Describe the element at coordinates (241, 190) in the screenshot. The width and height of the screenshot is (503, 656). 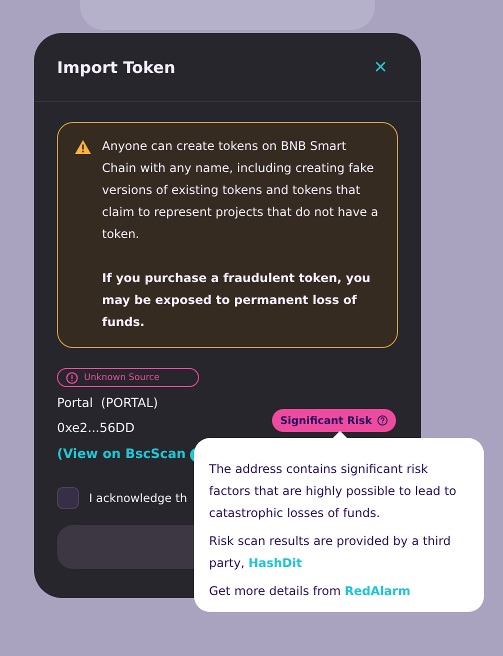
I see `warning-text: Anyone can create tokens on BNB Smart Chain with any name, including creating fake versions of existing tokens and tokens that claim to represent projects that do not have a token.` at that location.